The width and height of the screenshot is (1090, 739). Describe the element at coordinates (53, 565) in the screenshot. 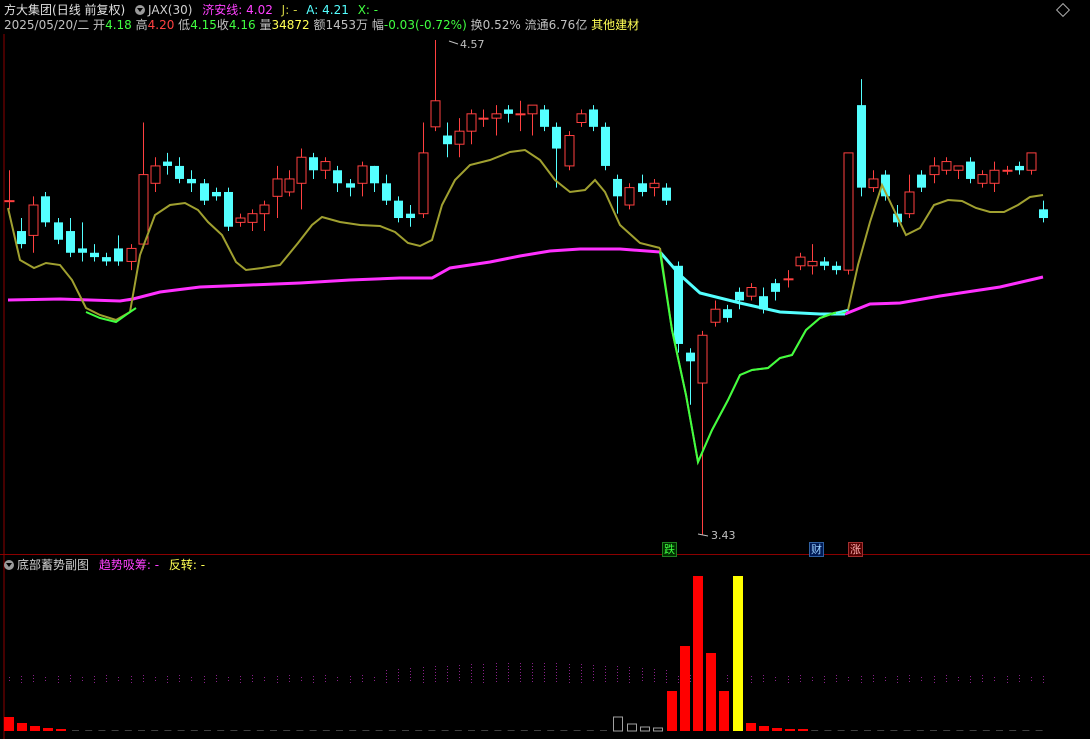

I see `sub-chart-title: 底部蓄势副图` at that location.